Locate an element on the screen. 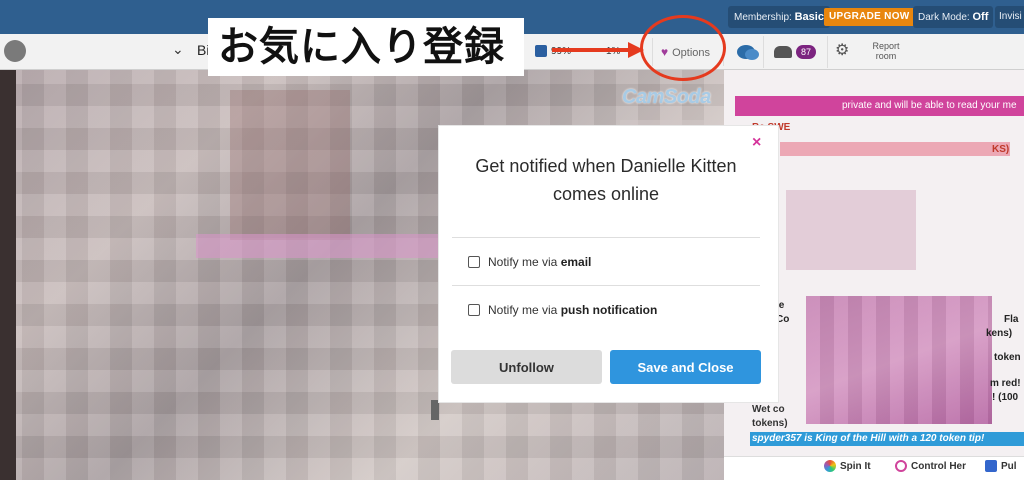 Image resolution: width=1024 pixels, height=480 pixels. pinned-notice-text: private and will be able to read your me is located at coordinates (929, 105).